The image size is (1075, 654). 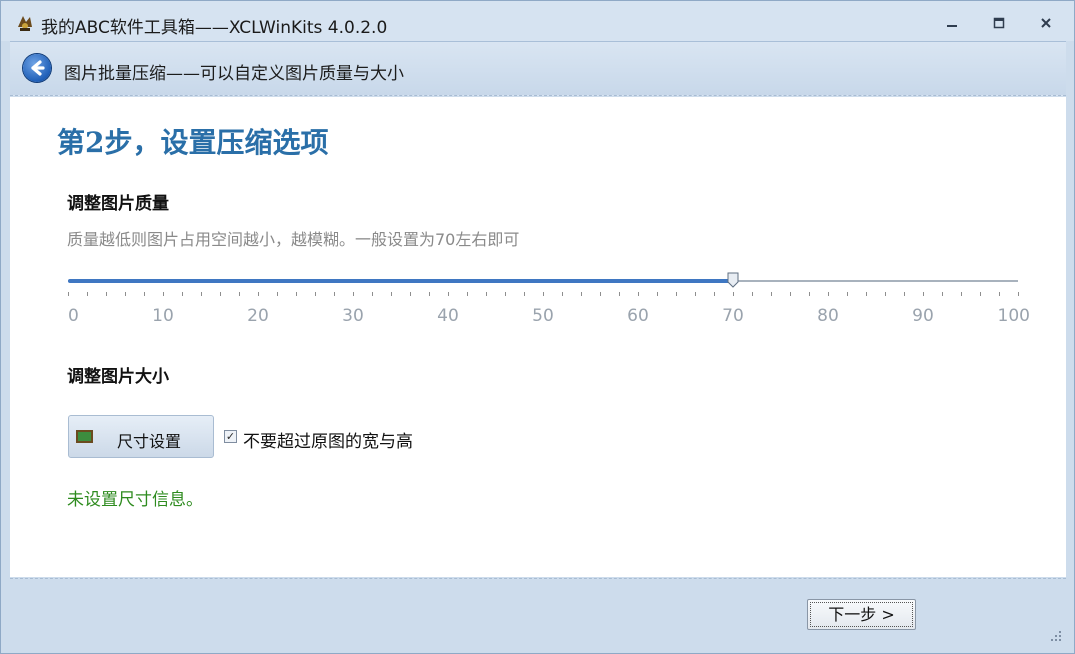 I want to click on size-settings-button: 尺寸设置, so click(x=141, y=436).